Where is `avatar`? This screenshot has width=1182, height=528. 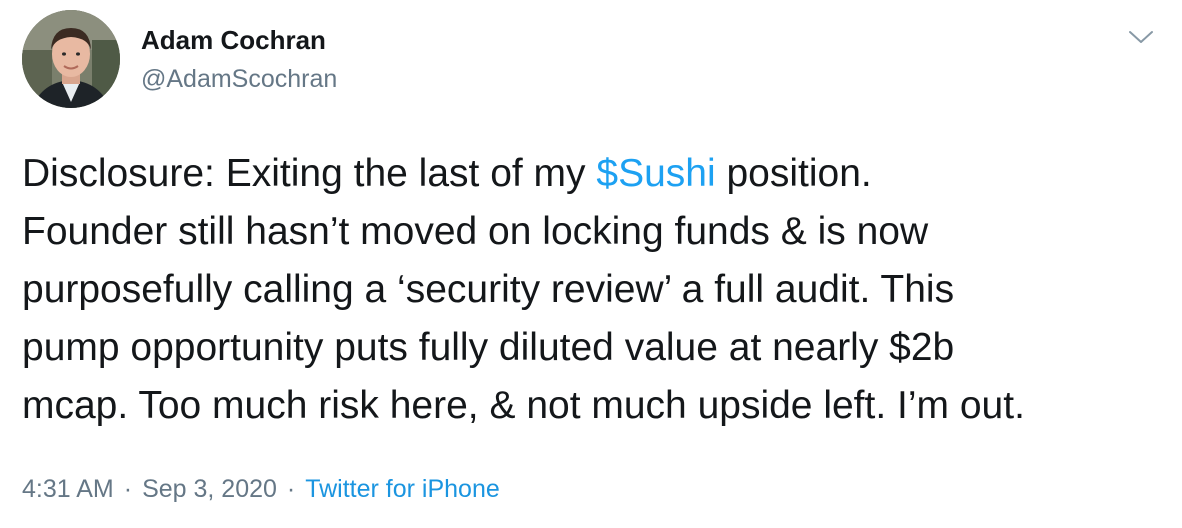
avatar is located at coordinates (71, 59).